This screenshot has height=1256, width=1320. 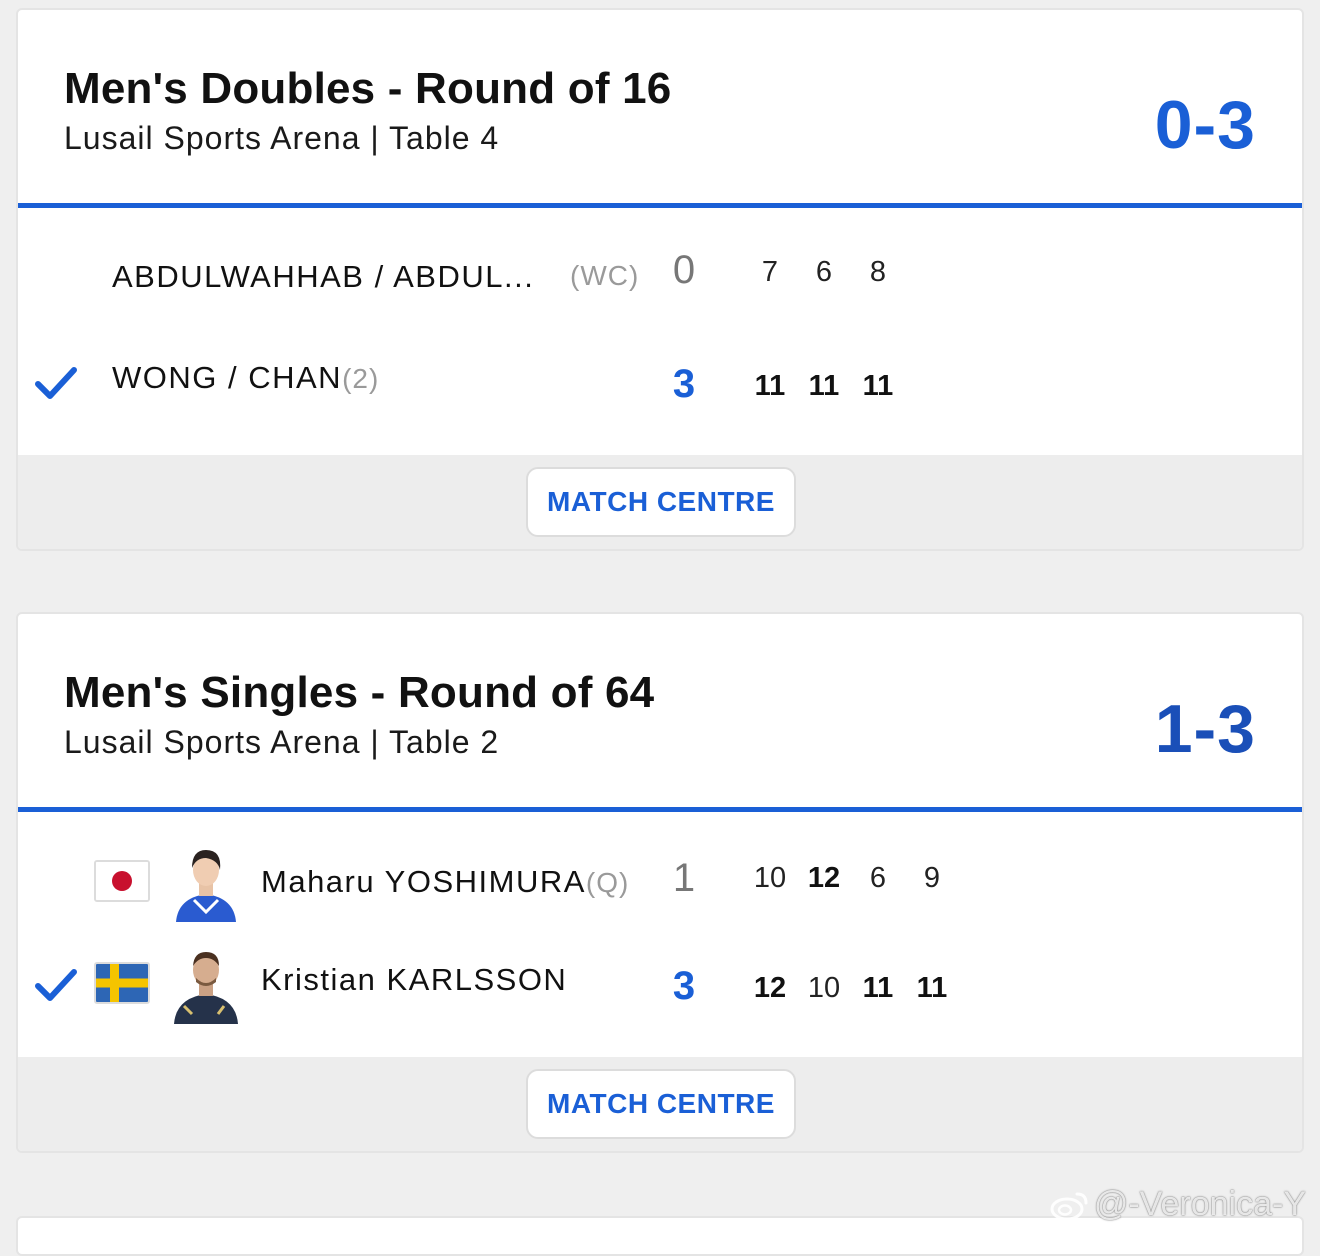 What do you see at coordinates (360, 378) in the screenshot?
I see `player-seed: (2)` at bounding box center [360, 378].